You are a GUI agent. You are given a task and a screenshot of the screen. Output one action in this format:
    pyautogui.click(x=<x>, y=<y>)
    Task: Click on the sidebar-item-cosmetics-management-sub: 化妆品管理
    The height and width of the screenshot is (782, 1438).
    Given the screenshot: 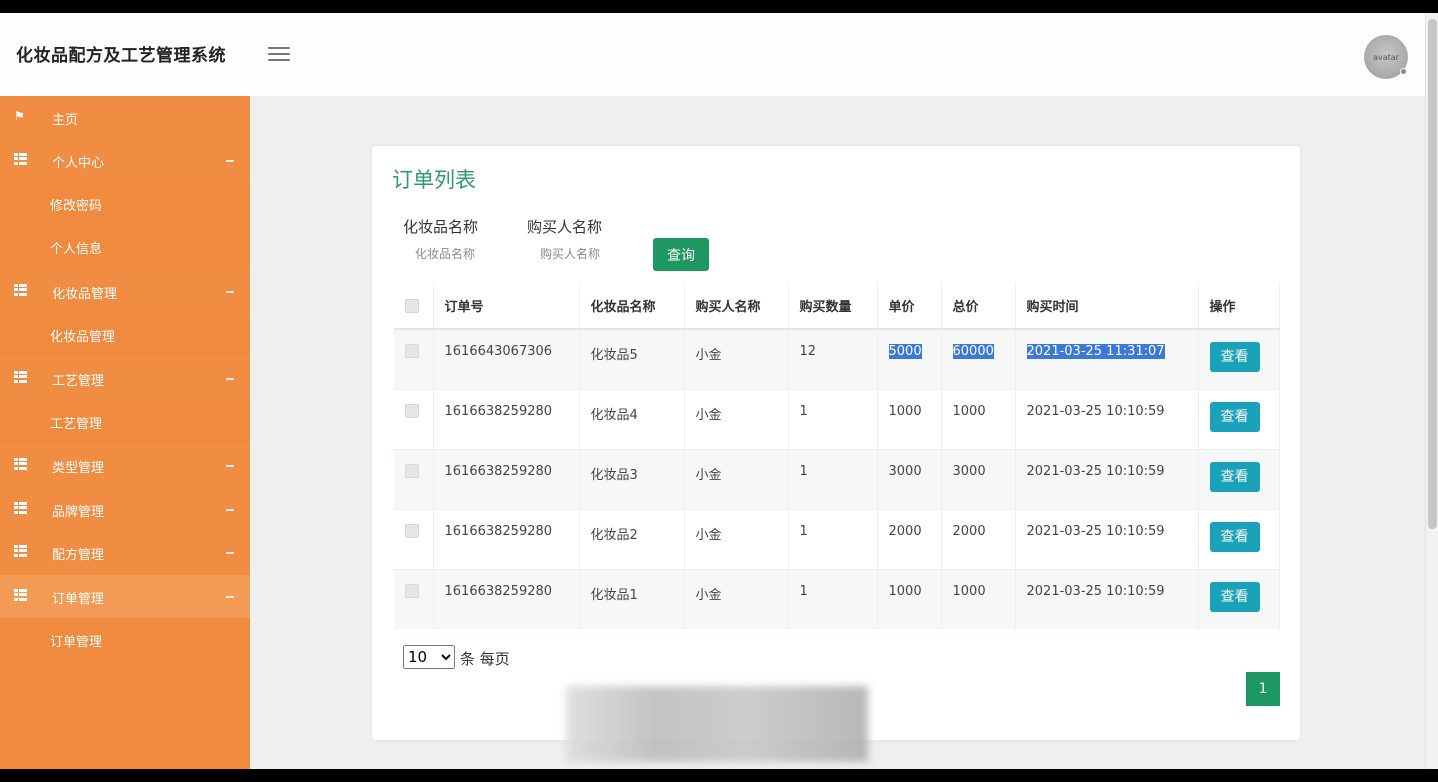 What is the action you would take?
    pyautogui.click(x=125, y=334)
    